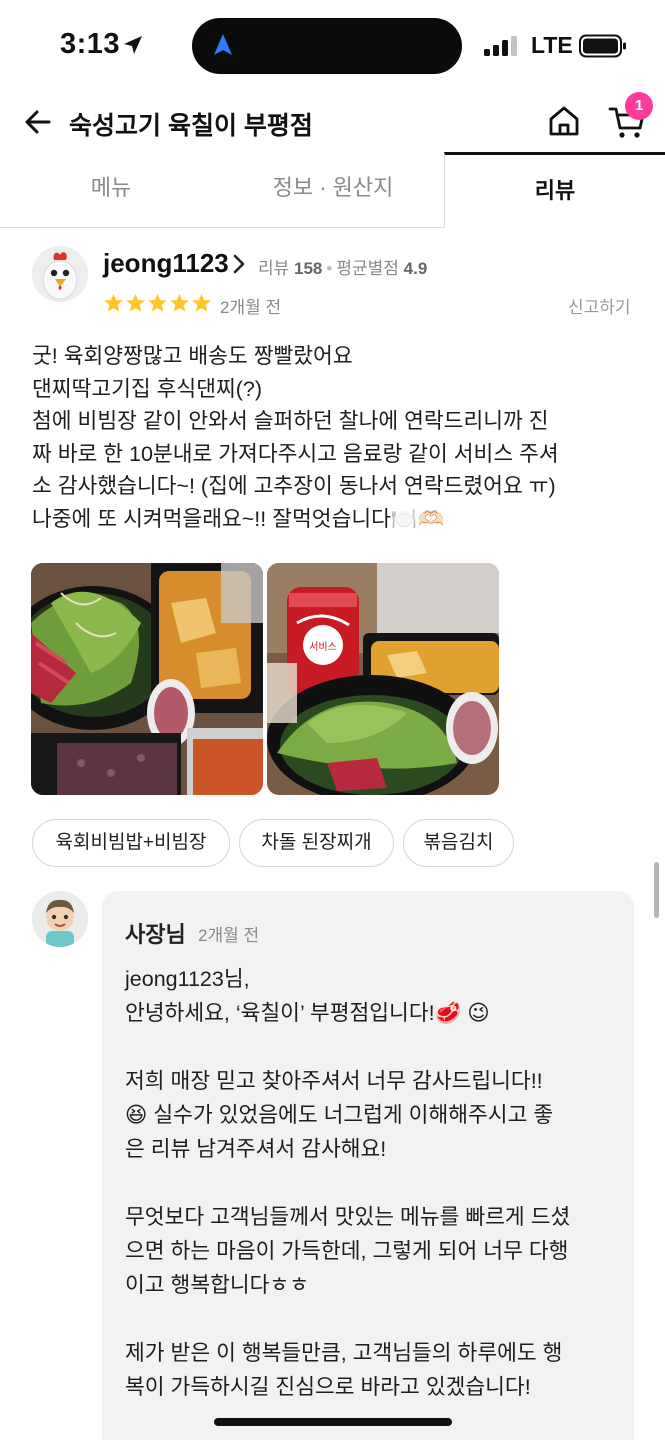 This screenshot has height=1440, width=665. What do you see at coordinates (38, 122) in the screenshot?
I see `back-arrow-icon` at bounding box center [38, 122].